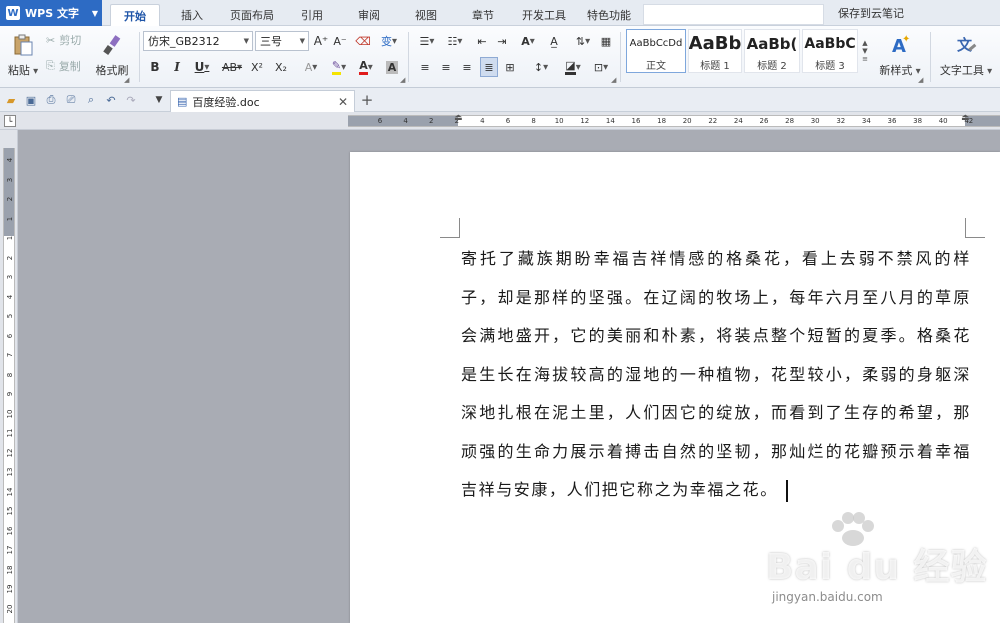 The width and height of the screenshot is (1000, 623). I want to click on print-preview-icon: ⌕, so click(91, 100).